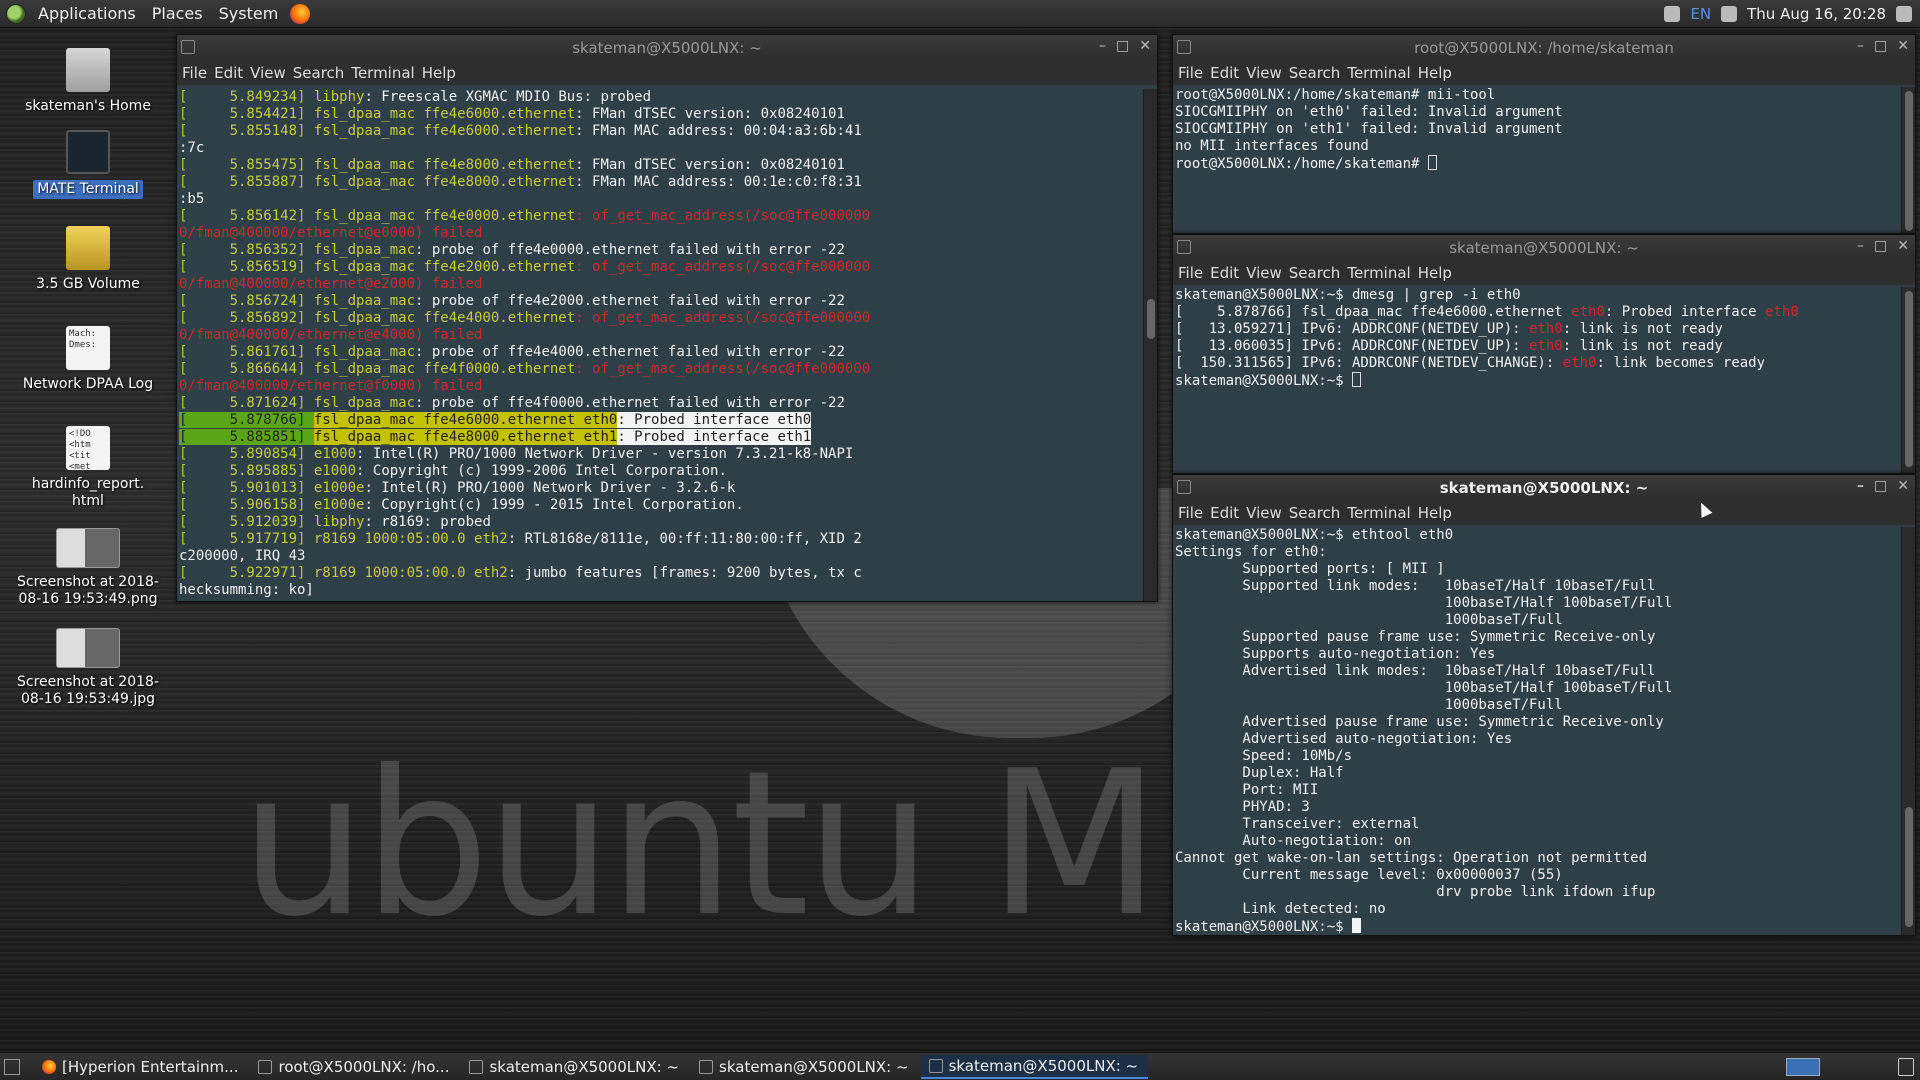  What do you see at coordinates (1293, 841) in the screenshot?
I see `terminal-text: Auto-negotiation: on` at bounding box center [1293, 841].